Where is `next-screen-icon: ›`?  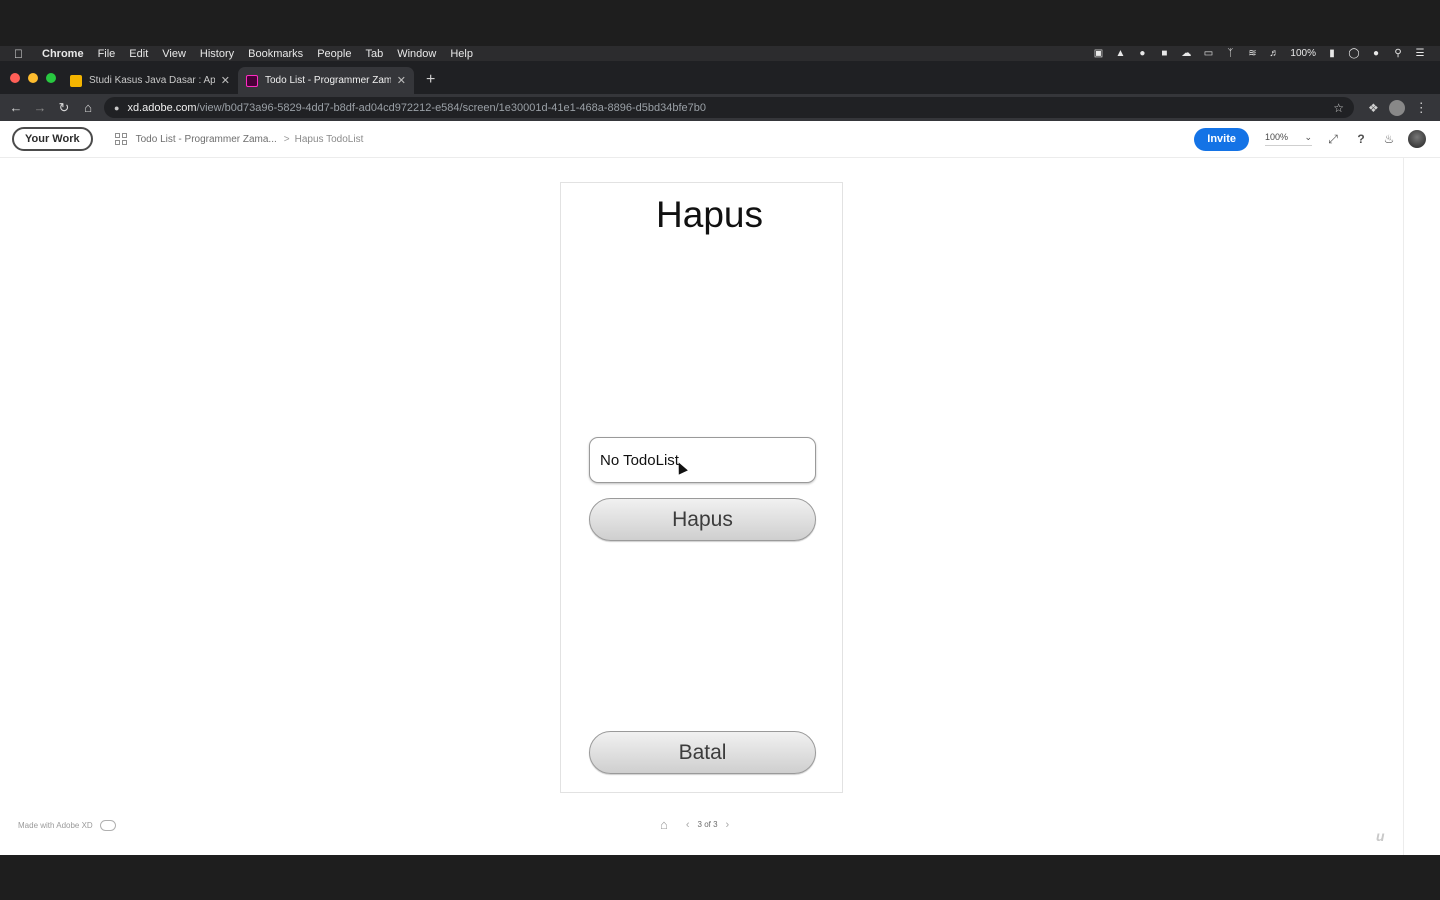 next-screen-icon: › is located at coordinates (728, 825).